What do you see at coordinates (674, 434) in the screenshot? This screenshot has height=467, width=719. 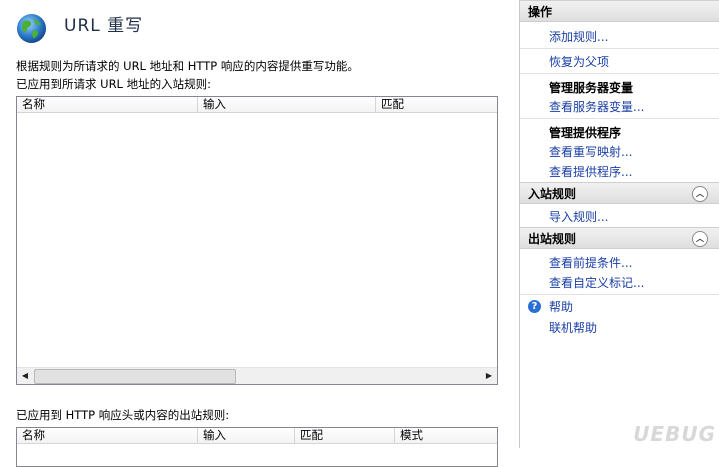 I see `watermark-logo: UEBUG` at bounding box center [674, 434].